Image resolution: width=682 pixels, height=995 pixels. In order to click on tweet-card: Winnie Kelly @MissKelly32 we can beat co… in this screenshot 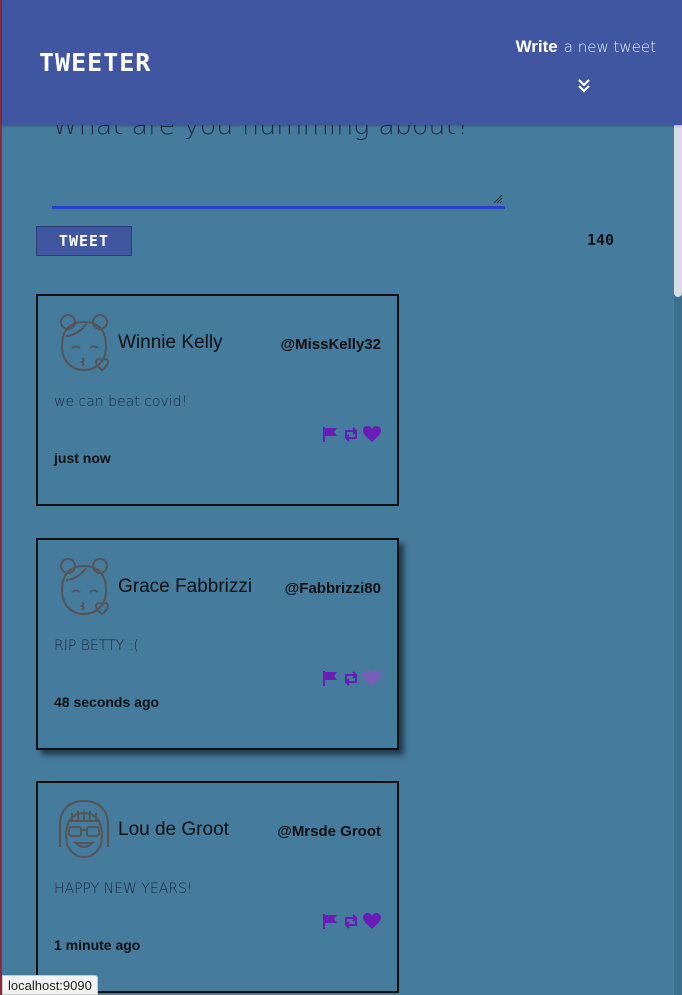, I will do `click(217, 400)`.